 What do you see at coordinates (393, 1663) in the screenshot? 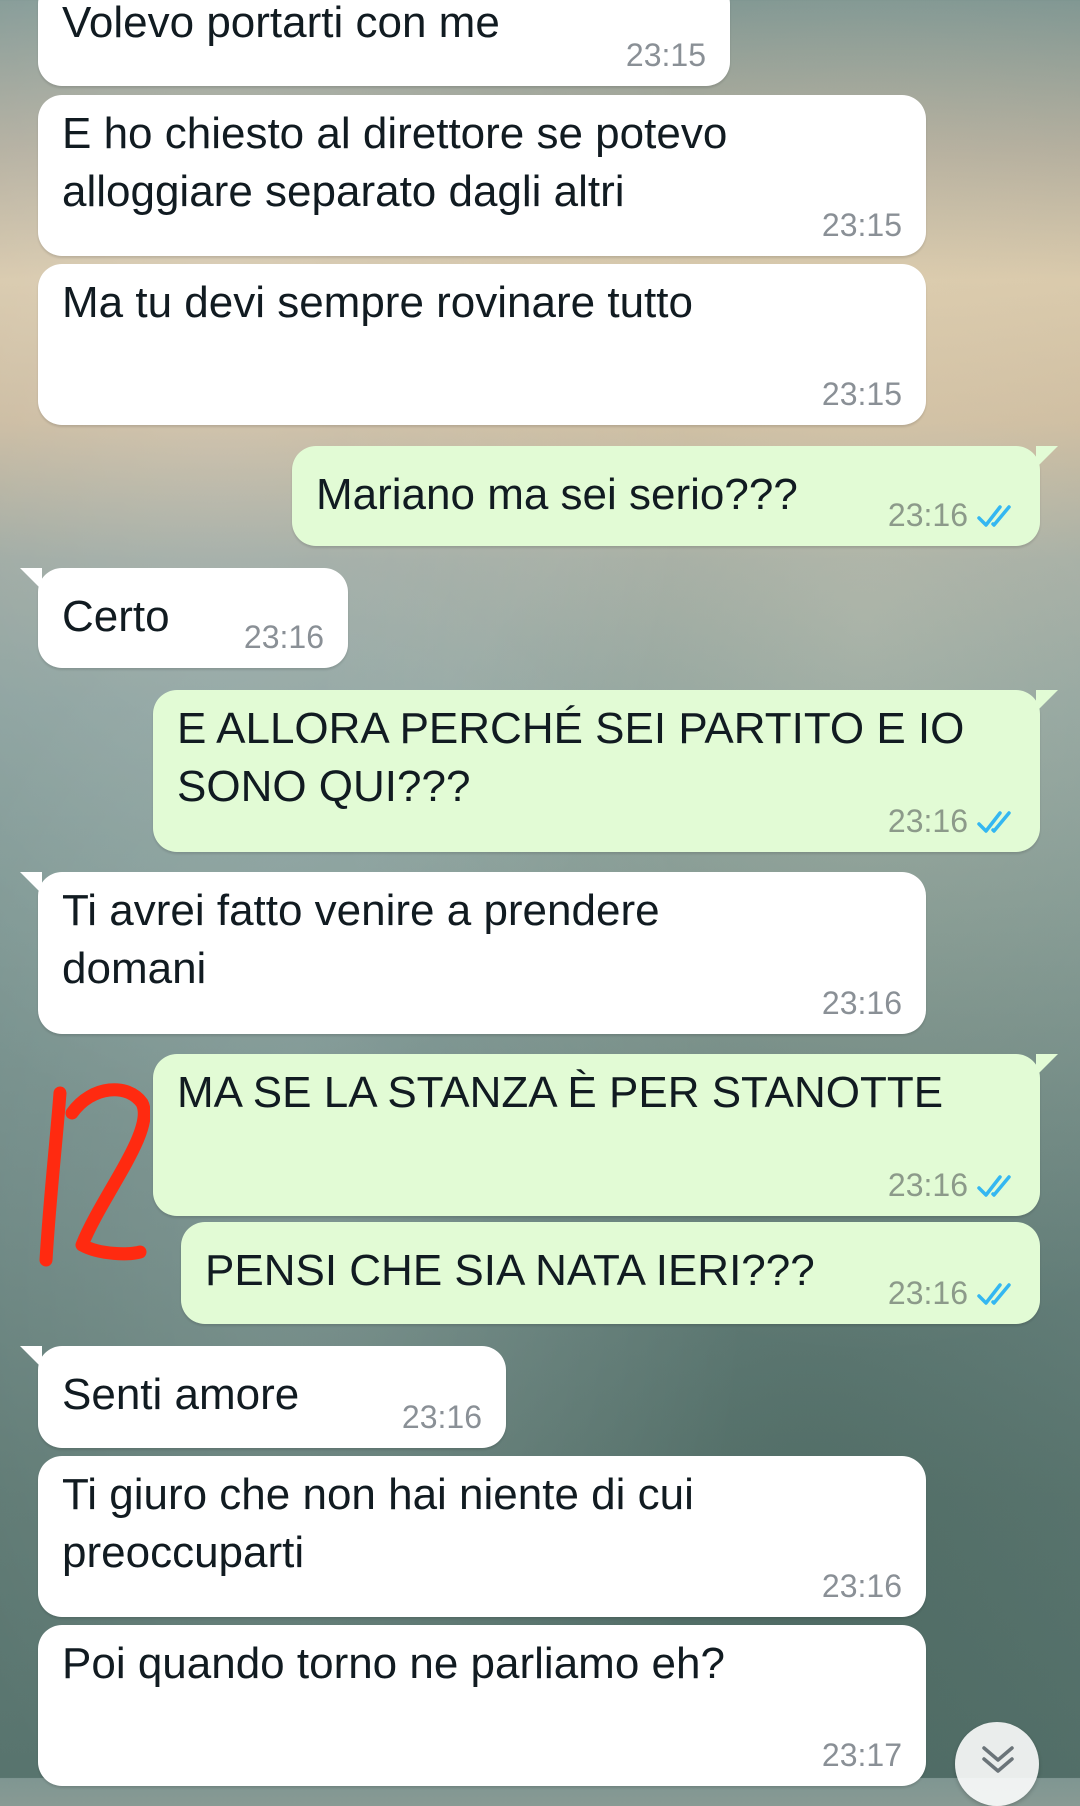
I see `message-text: Poi quando torno ne parliamo eh?` at bounding box center [393, 1663].